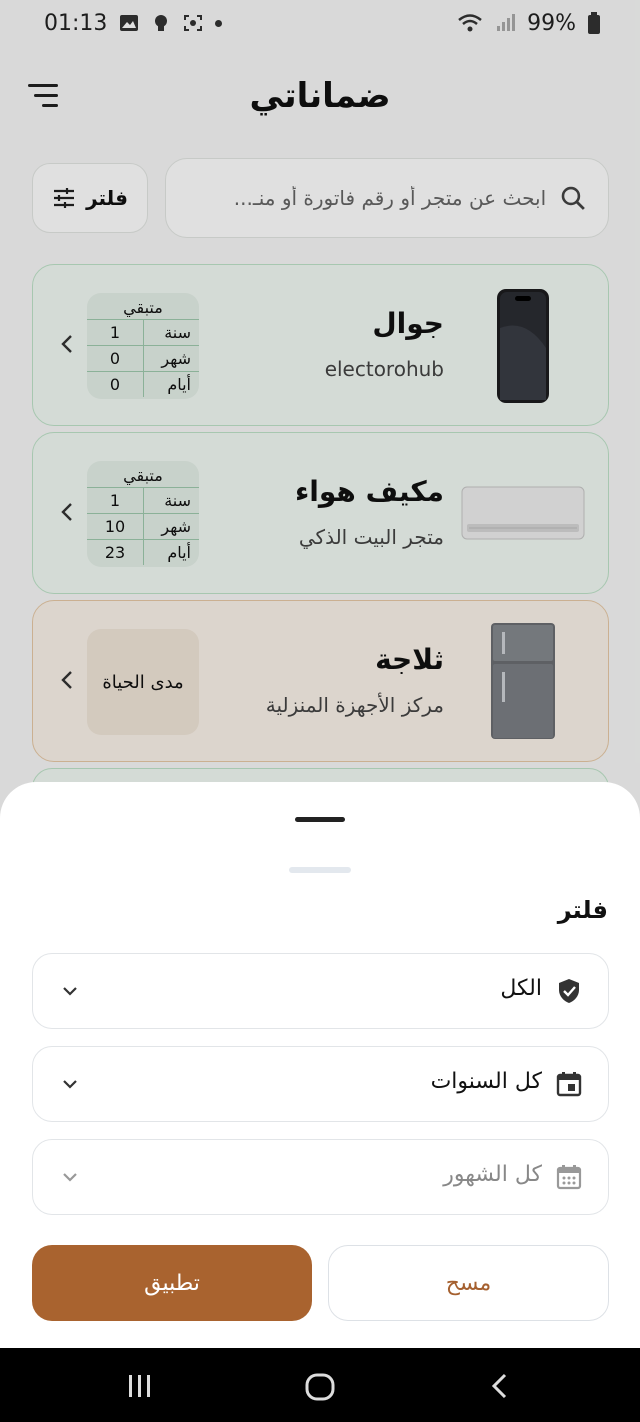 Image resolution: width=640 pixels, height=1422 pixels. What do you see at coordinates (320, 870) in the screenshot?
I see `sheet-secondary-handle` at bounding box center [320, 870].